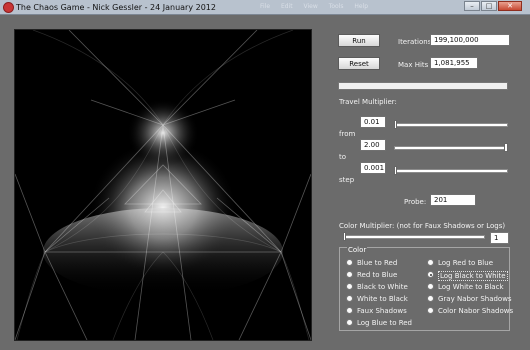 The image size is (530, 350). Describe the element at coordinates (359, 40) in the screenshot. I see `run-button: Run` at that location.